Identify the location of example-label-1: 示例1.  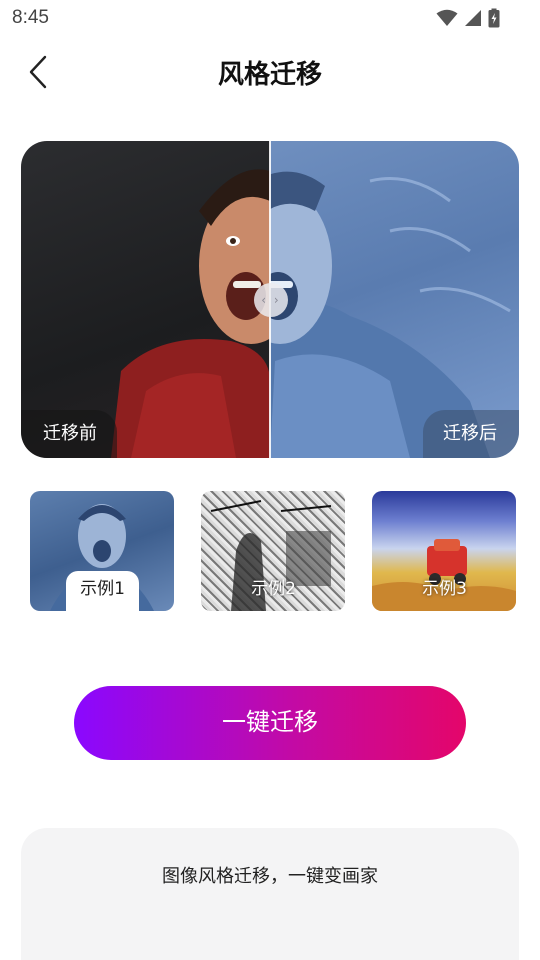
(102, 591).